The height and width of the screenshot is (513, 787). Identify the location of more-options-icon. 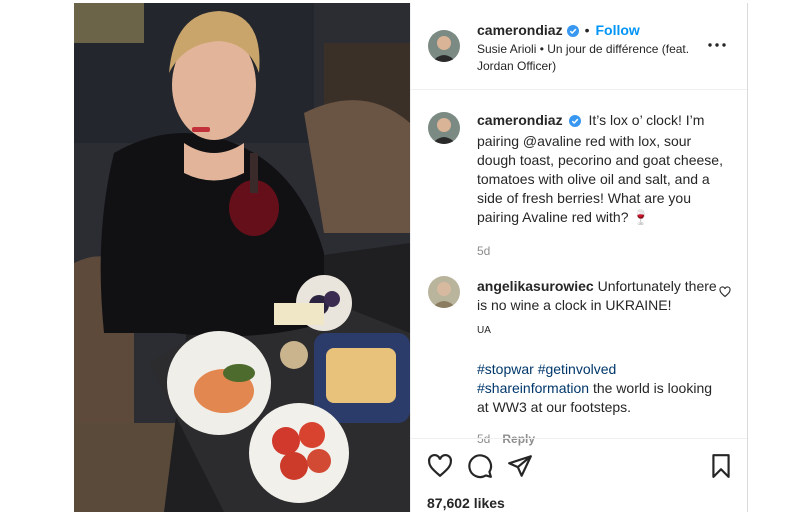
(717, 45).